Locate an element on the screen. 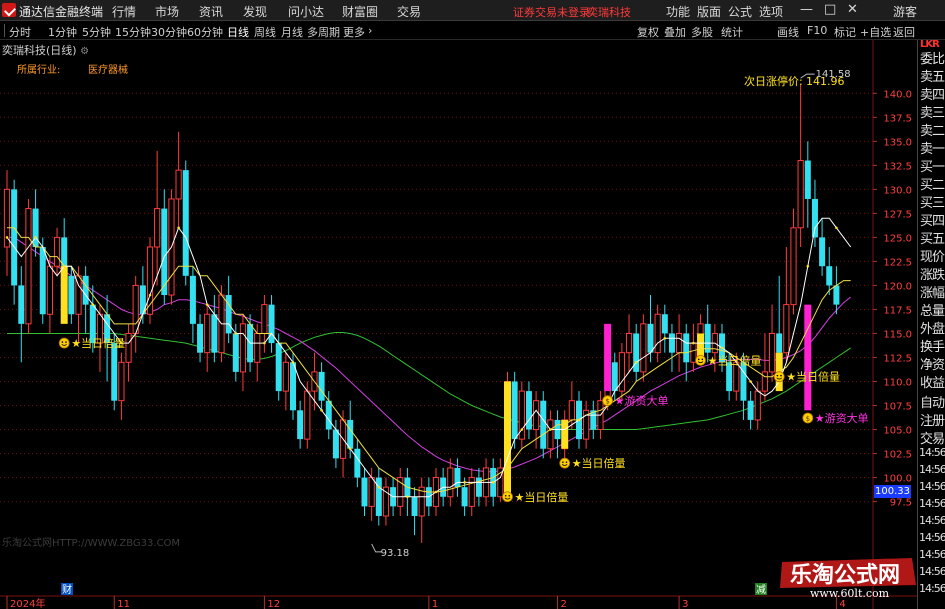  menu-xuanxiang: 选项 is located at coordinates (771, 11).